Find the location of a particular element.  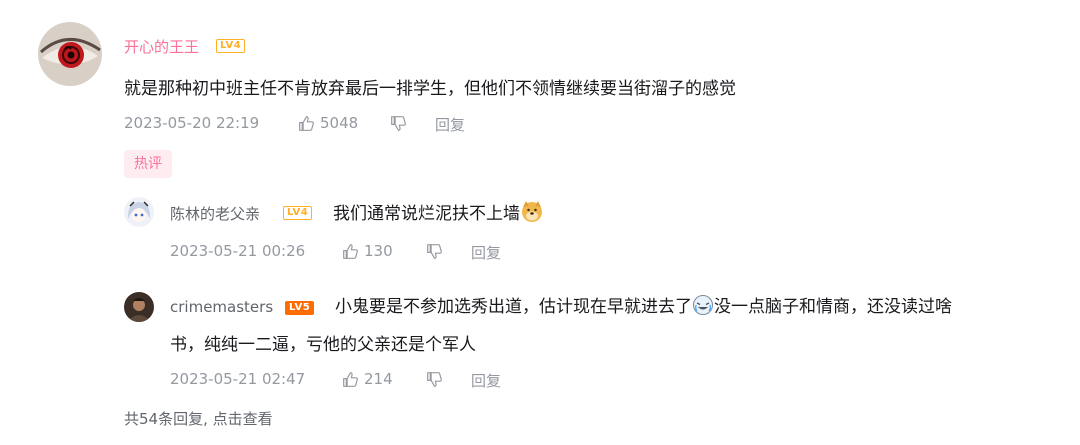

avatar-anime-image is located at coordinates (139, 212).